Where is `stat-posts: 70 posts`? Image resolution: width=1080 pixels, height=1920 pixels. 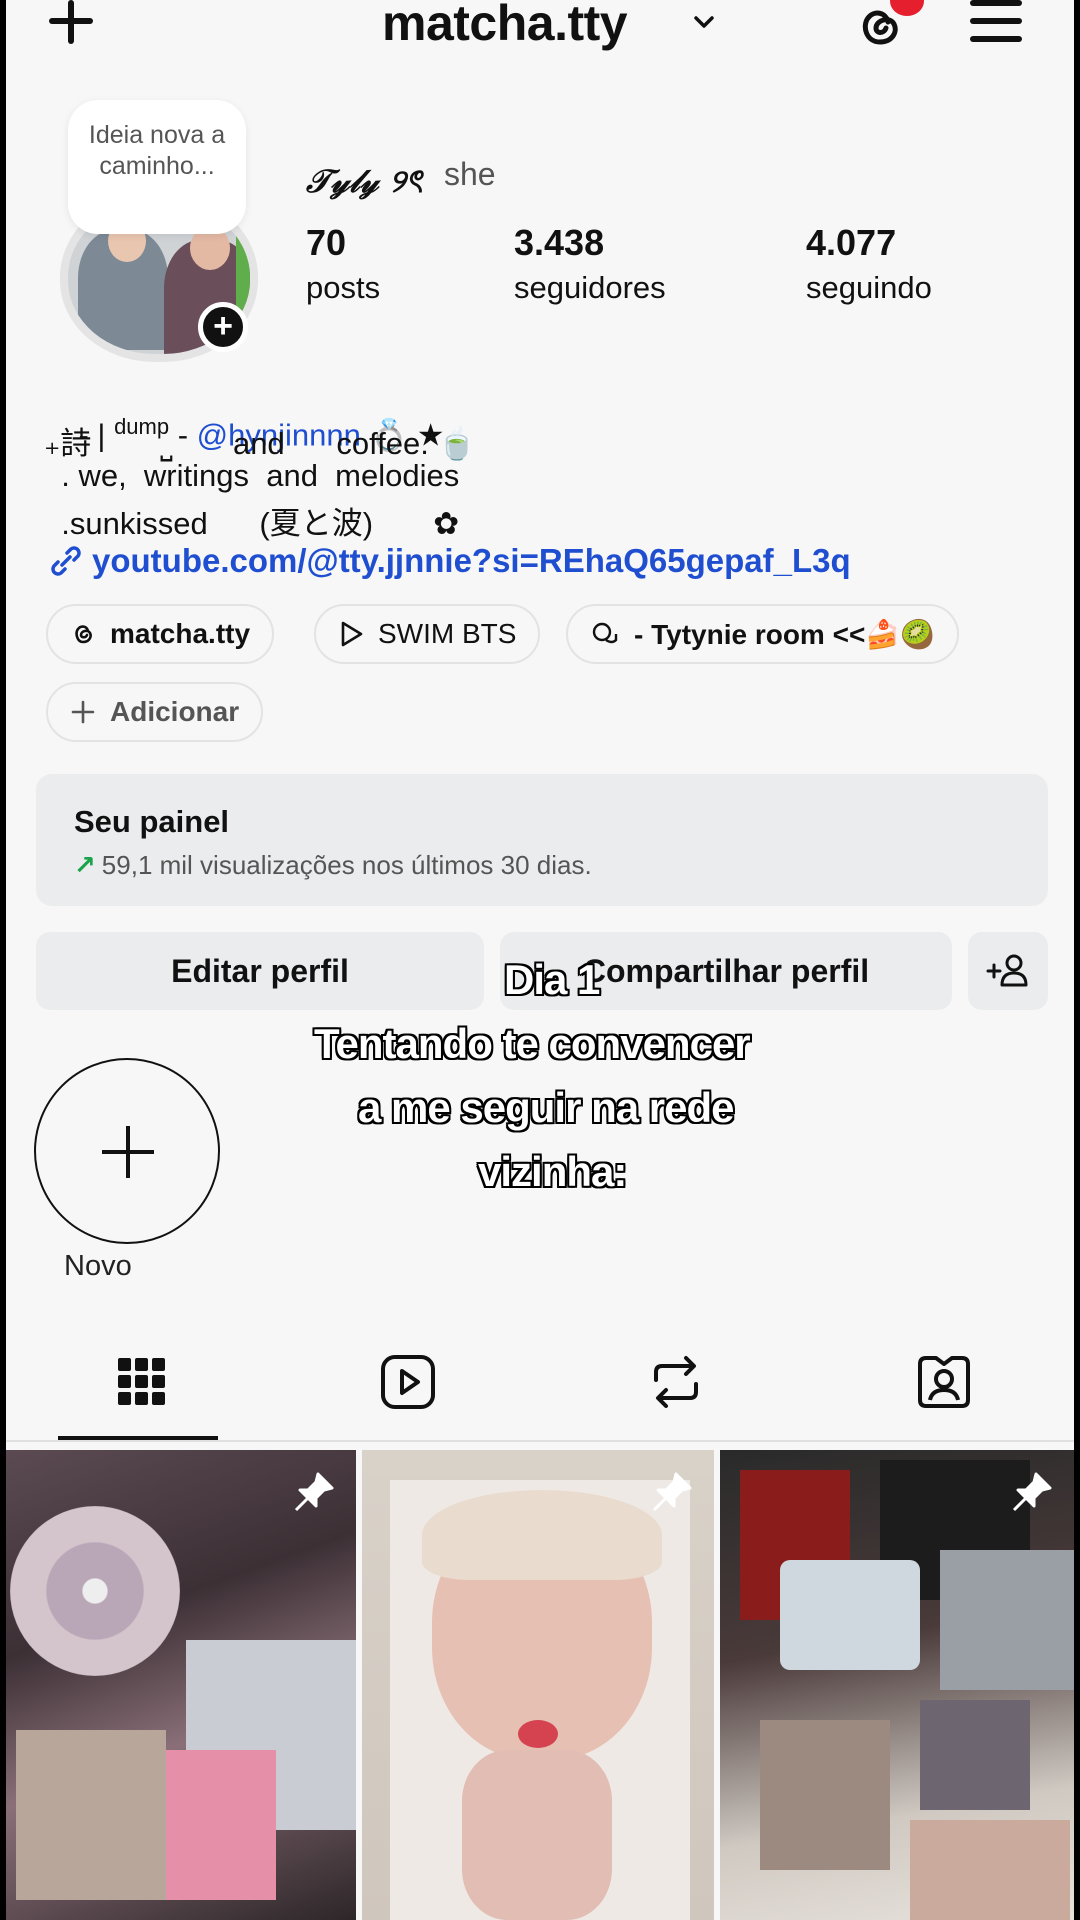
stat-posts: 70 posts is located at coordinates (343, 264).